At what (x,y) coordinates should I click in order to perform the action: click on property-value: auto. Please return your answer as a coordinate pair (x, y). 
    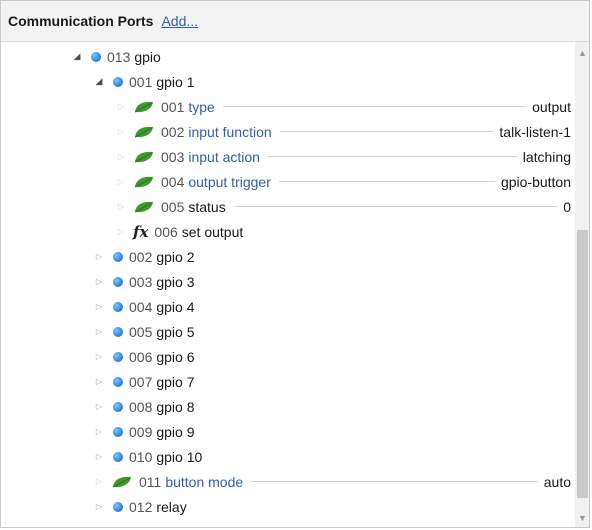
    Looking at the image, I should click on (557, 482).